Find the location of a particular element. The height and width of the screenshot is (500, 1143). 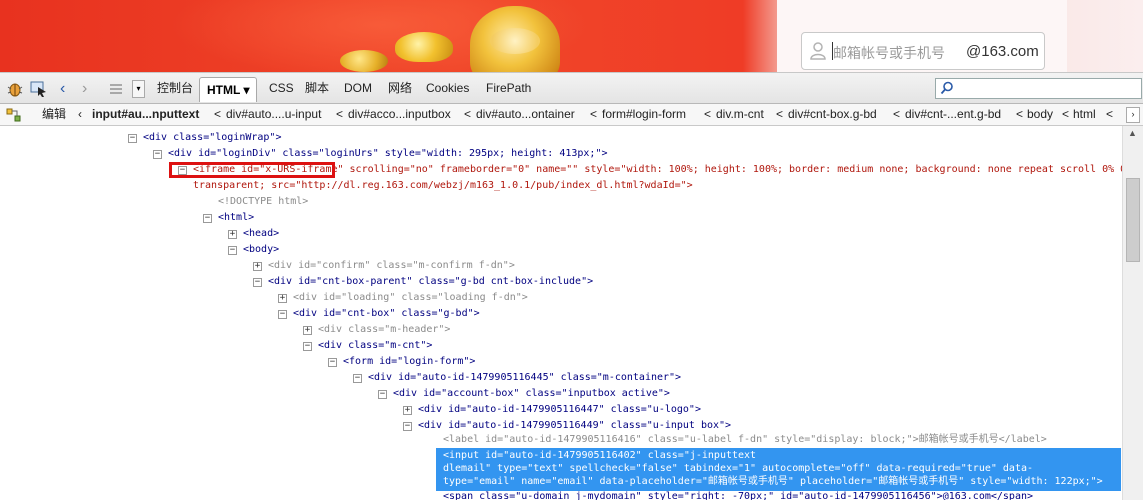

firebug-icon is located at coordinates (15, 89).